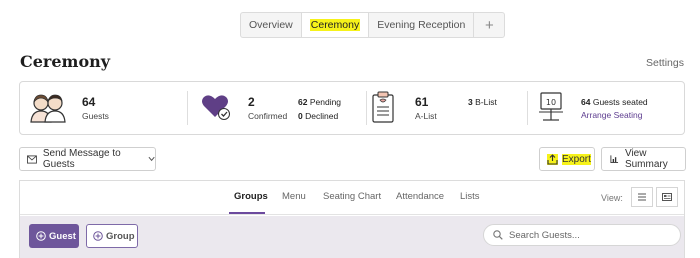 The image size is (700, 258). I want to click on tab-label: Overview, so click(271, 25).